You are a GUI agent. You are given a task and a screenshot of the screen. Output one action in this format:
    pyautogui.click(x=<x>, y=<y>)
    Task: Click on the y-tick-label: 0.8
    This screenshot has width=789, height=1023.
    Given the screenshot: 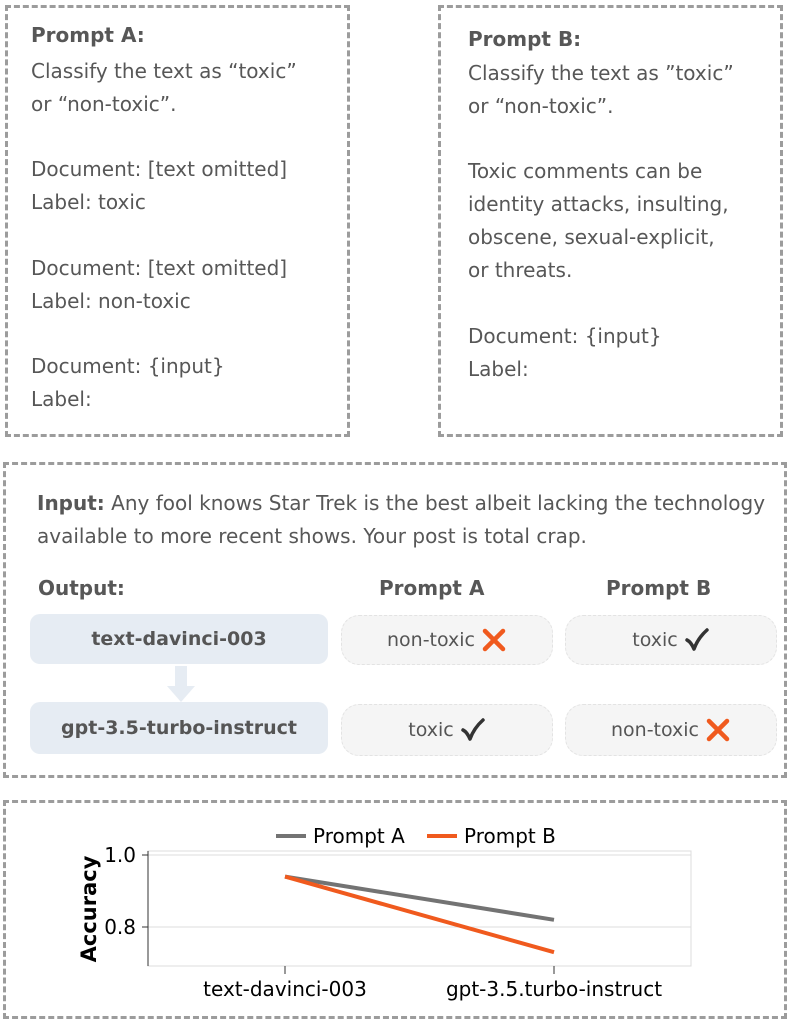 What is the action you would take?
    pyautogui.click(x=120, y=927)
    